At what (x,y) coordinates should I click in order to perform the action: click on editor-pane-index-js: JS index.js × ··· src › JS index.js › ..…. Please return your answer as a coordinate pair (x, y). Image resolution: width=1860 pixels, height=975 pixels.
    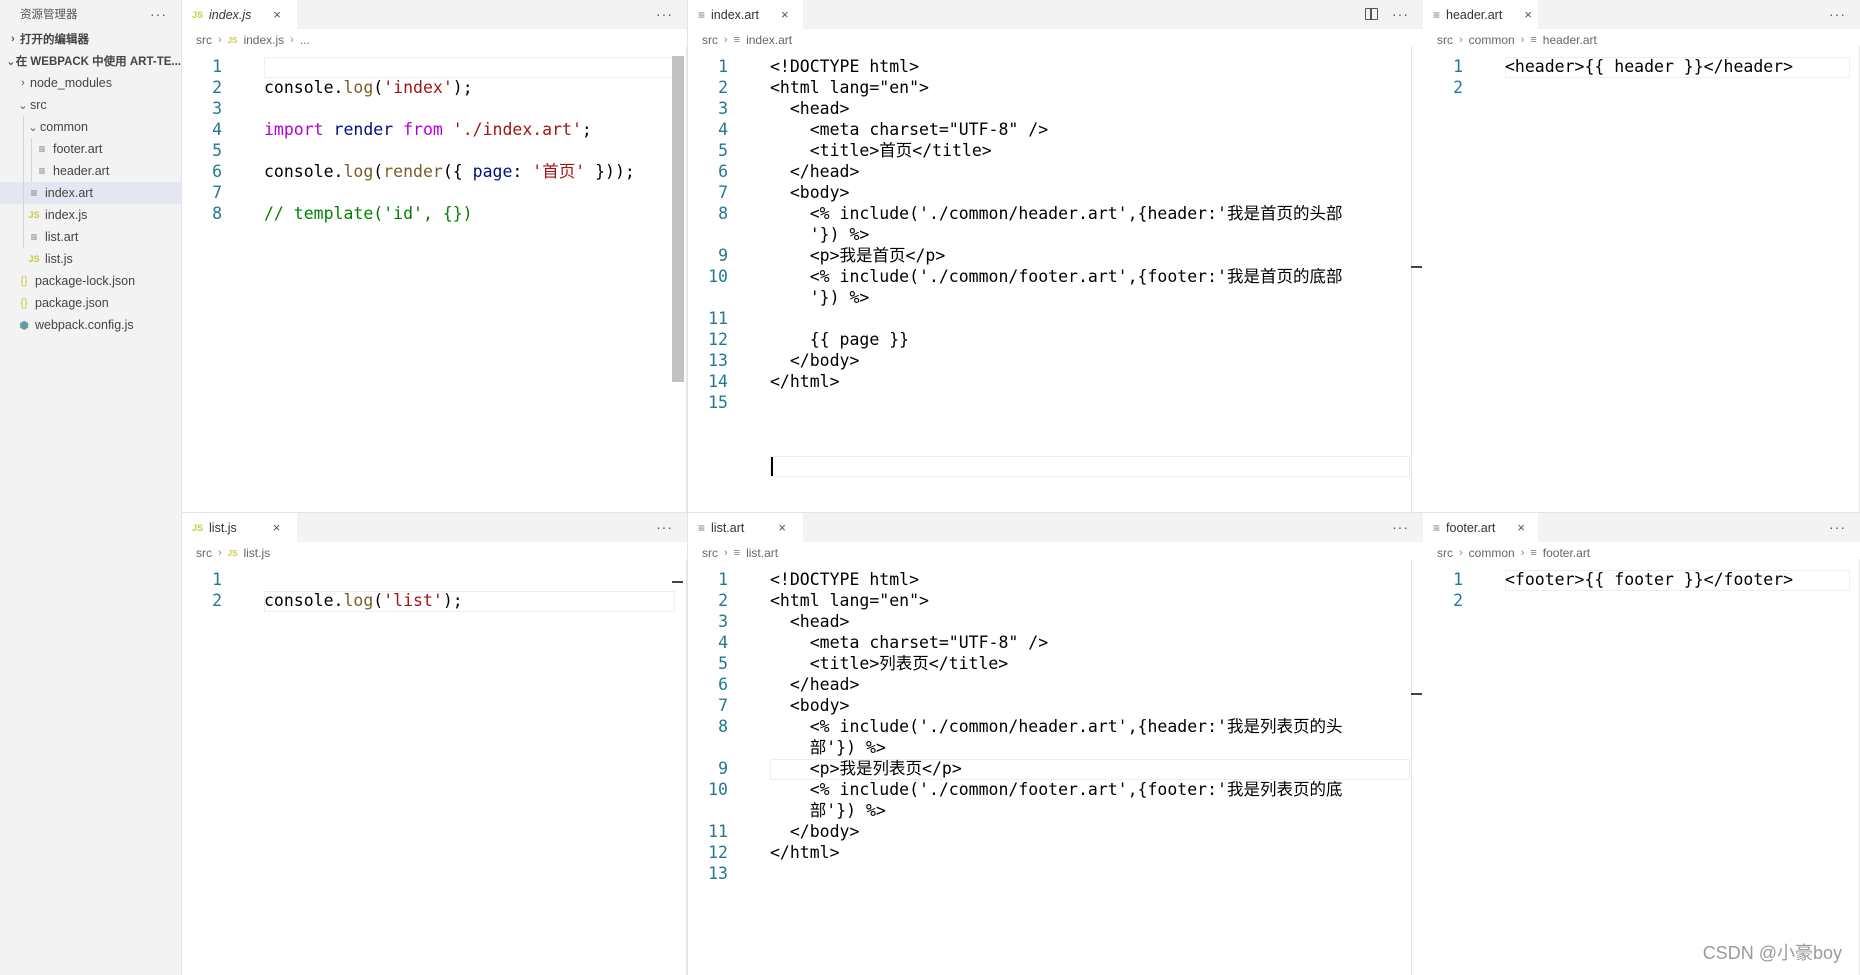
    Looking at the image, I should click on (434, 256).